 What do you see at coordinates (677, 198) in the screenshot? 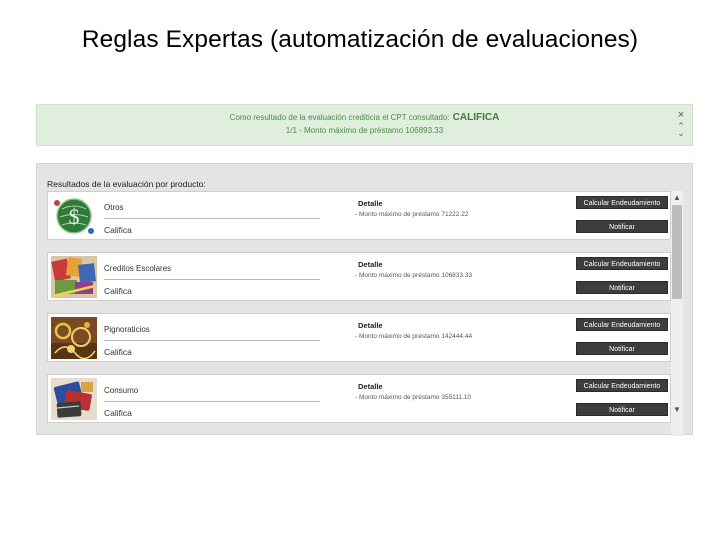
I see `scroll-up-icon: ▲` at bounding box center [677, 198].